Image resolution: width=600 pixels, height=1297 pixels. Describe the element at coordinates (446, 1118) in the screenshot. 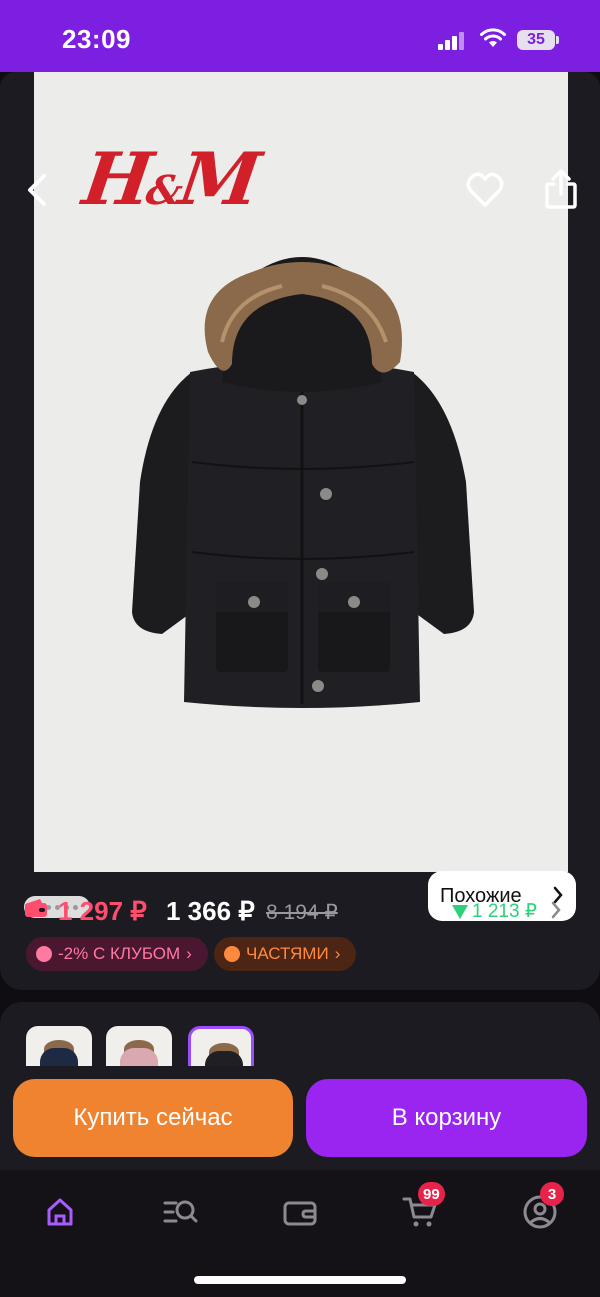

I see `add-to-cart-button: В корзину` at that location.